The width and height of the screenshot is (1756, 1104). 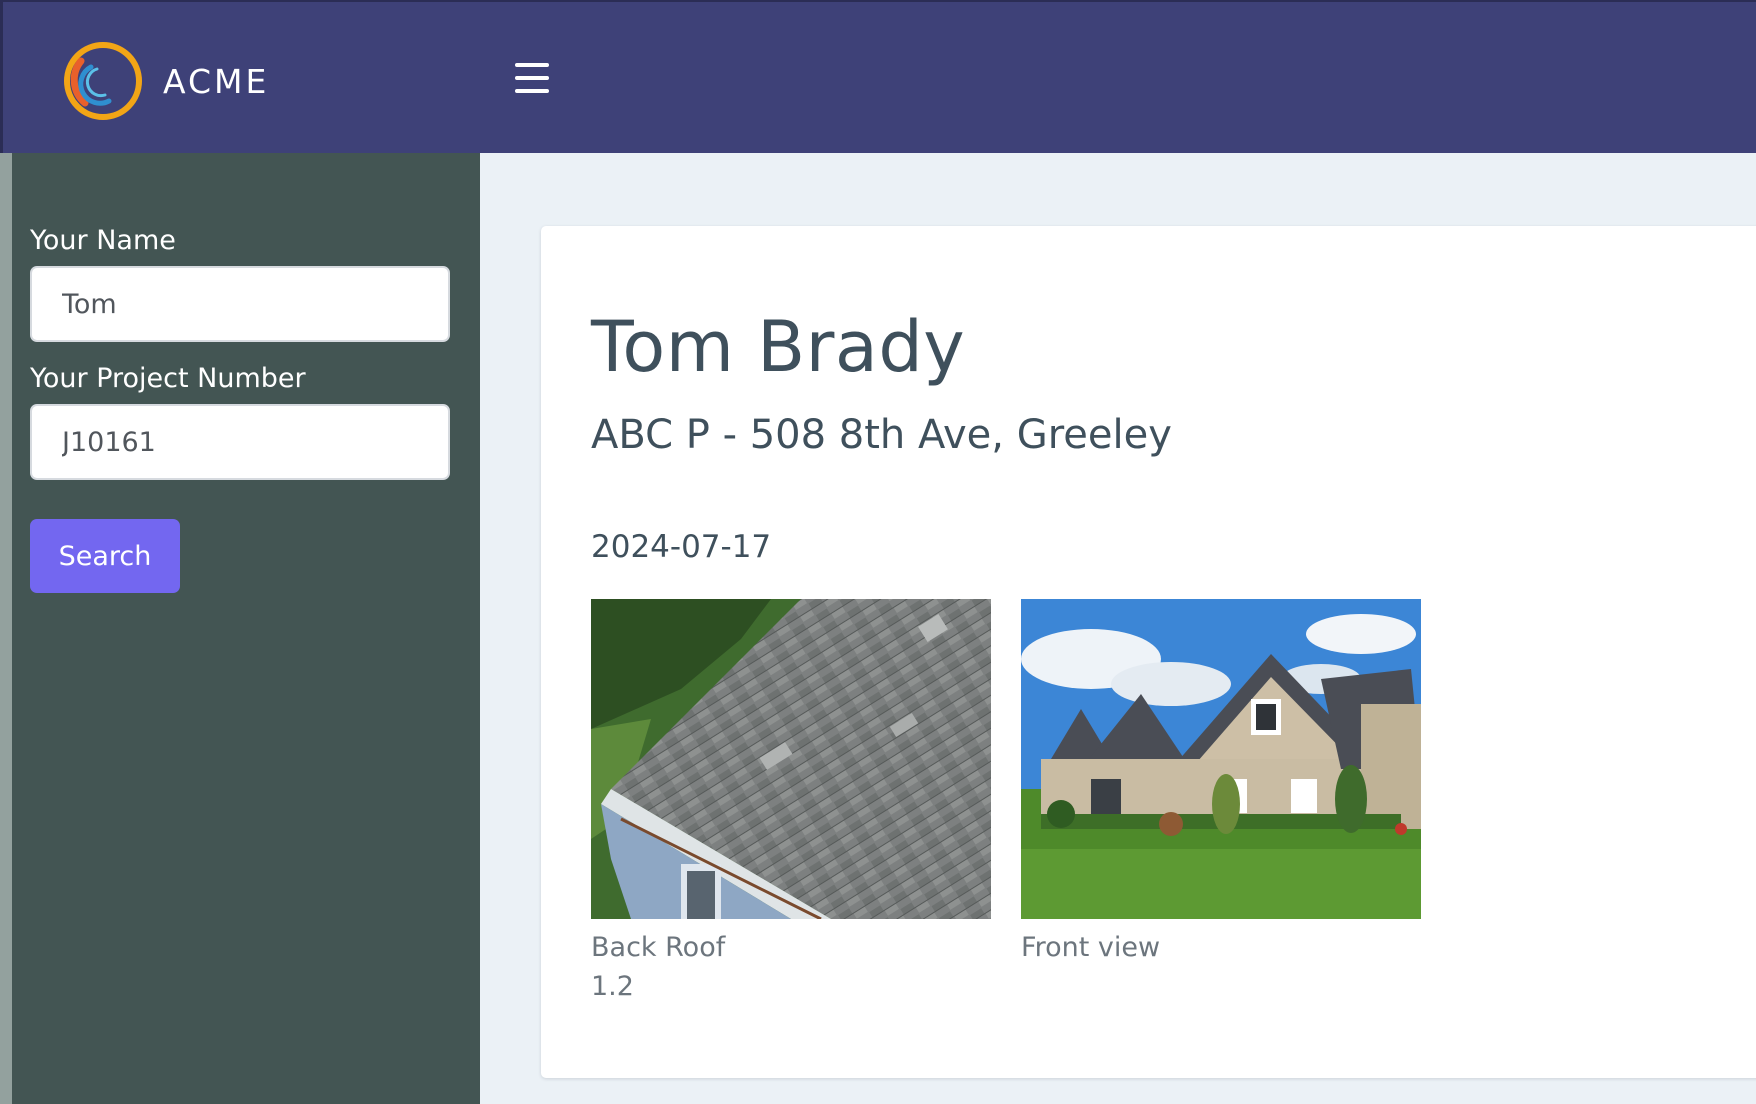 I want to click on hamburger-menu-icon, so click(x=532, y=78).